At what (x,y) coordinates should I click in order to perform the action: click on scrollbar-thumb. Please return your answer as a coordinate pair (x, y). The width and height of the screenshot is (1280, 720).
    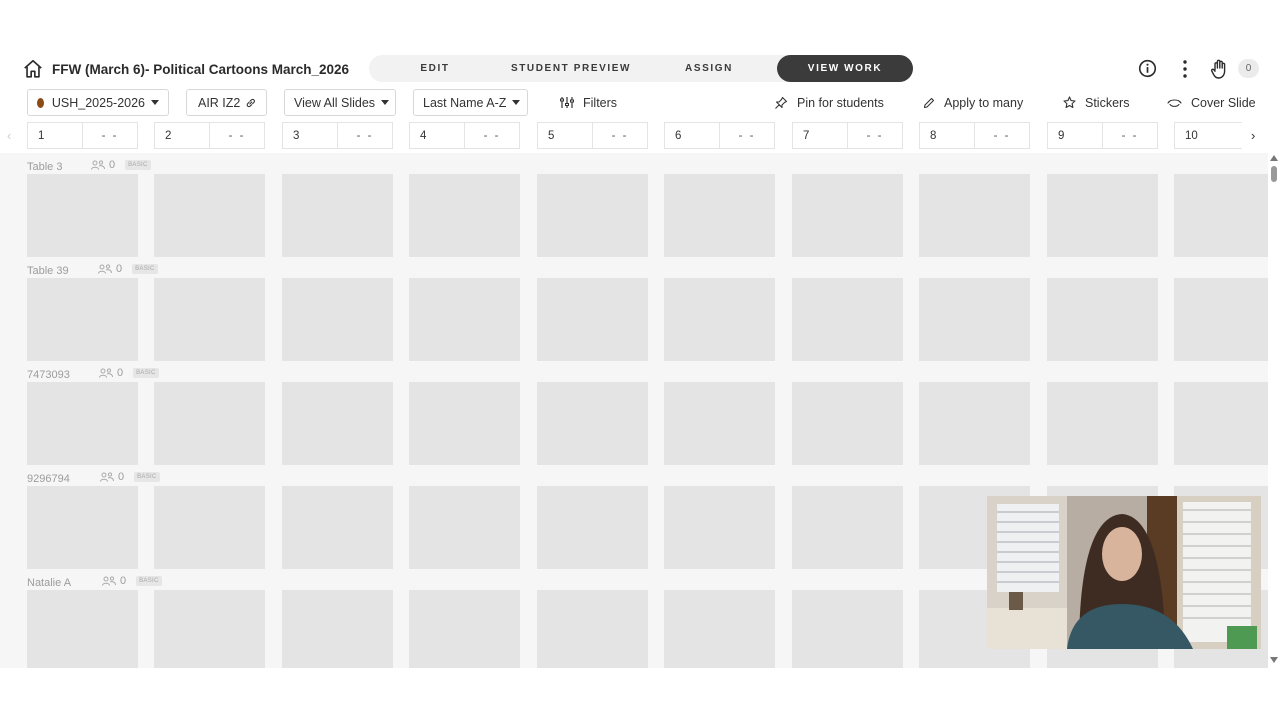
    Looking at the image, I should click on (1274, 174).